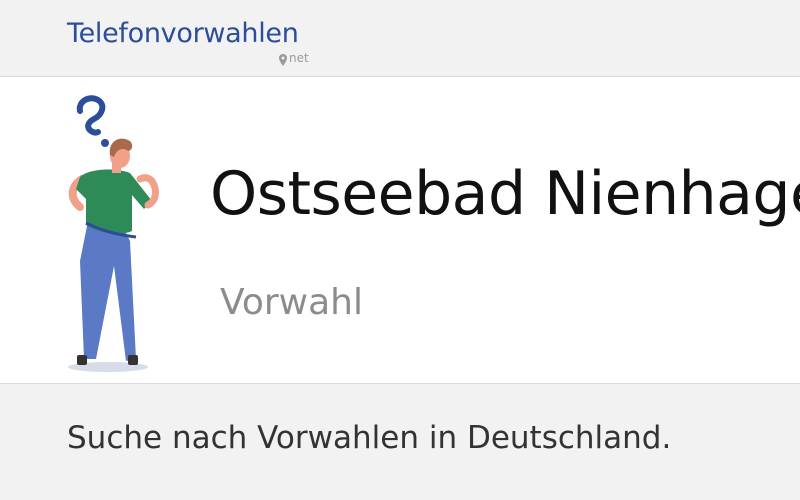 This screenshot has height=500, width=800. I want to click on site-logo-link: Telefonvorwahlen net, so click(197, 43).